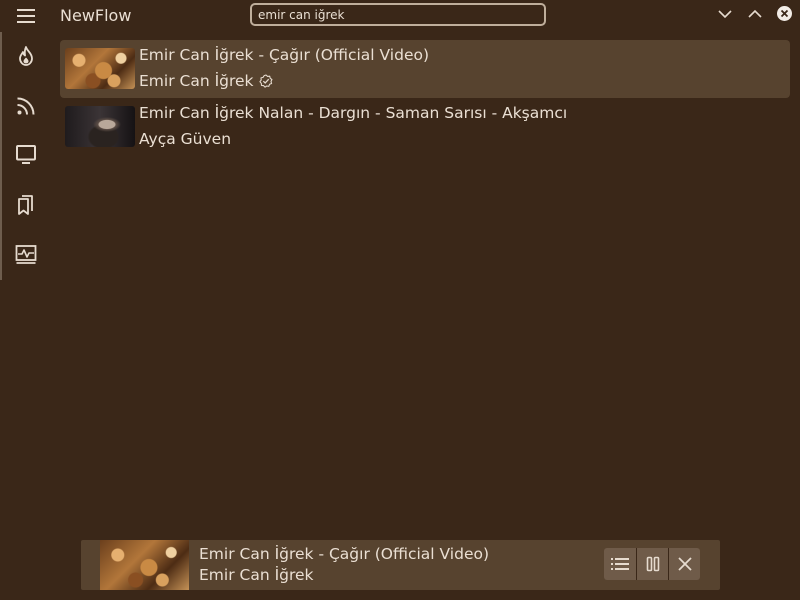  I want to click on result-channel: Emir Can İğrek, so click(206, 81).